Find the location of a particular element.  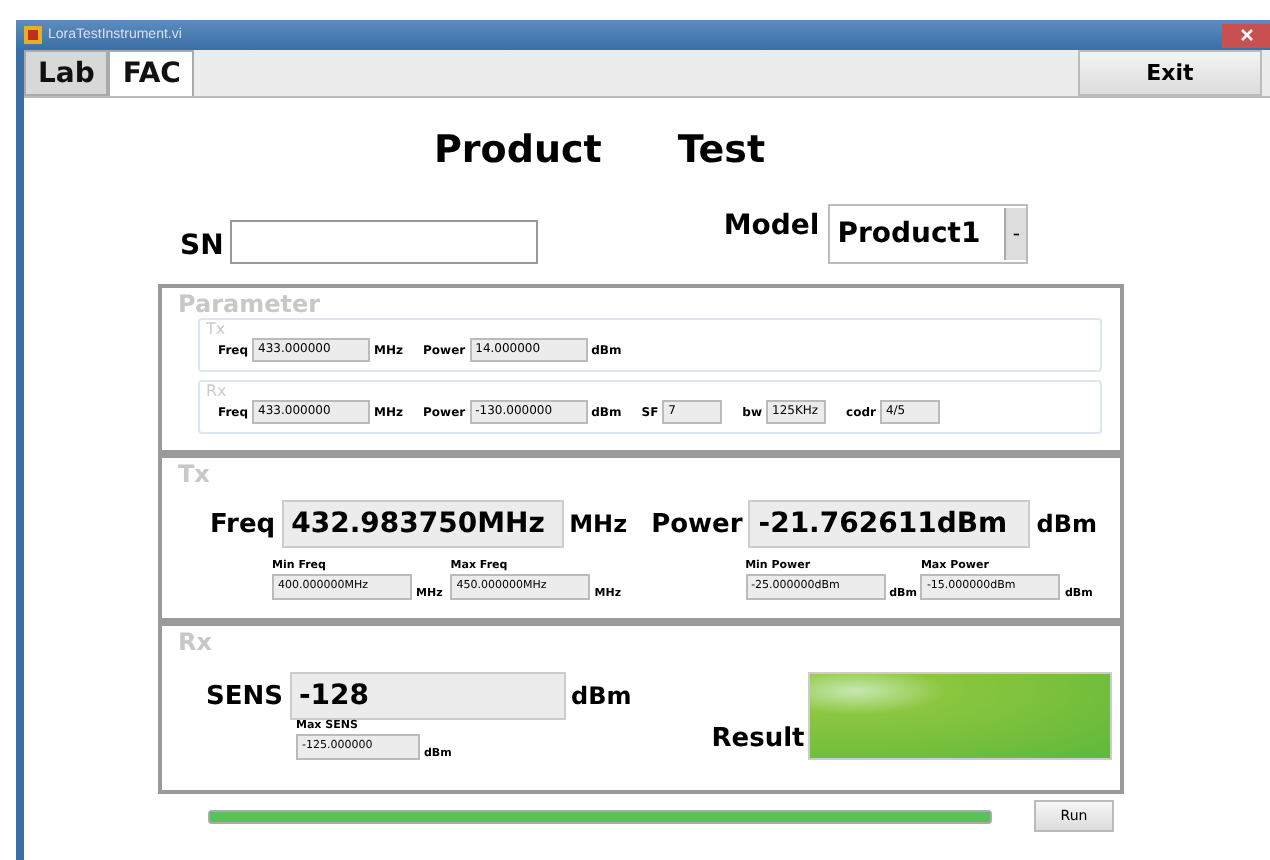

close-button is located at coordinates (1246, 35).